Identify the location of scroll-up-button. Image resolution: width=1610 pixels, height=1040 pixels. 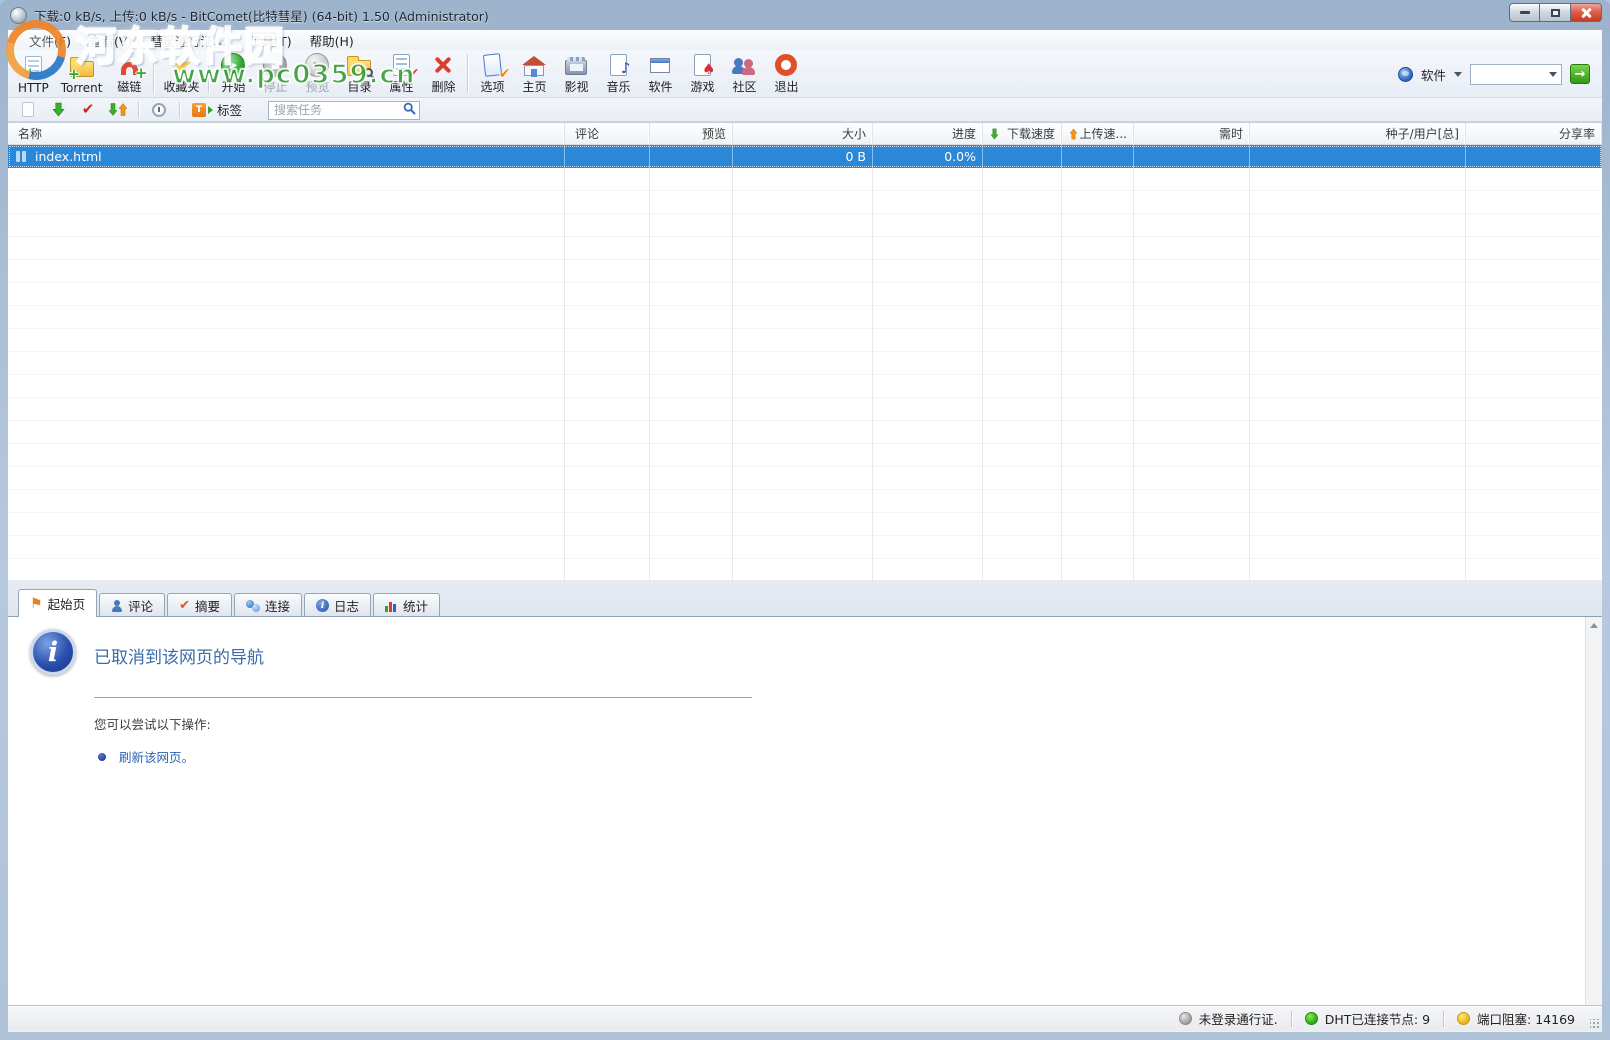
(1594, 625).